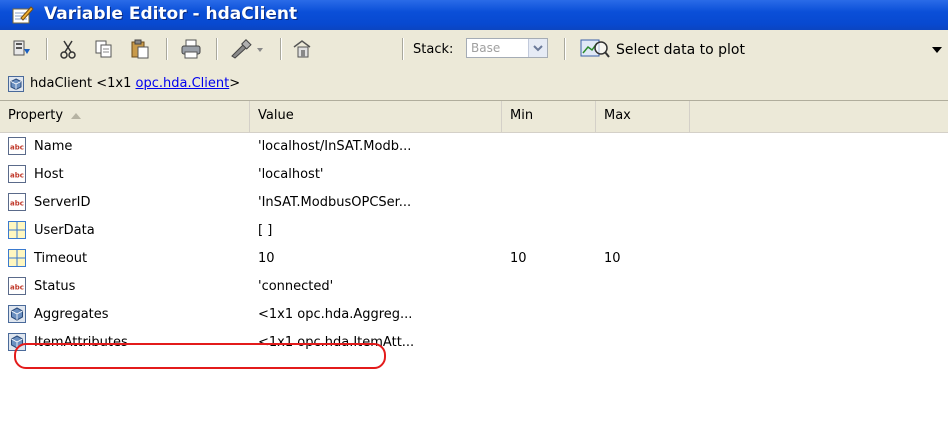  What do you see at coordinates (61, 258) in the screenshot?
I see `property-name: Timeout` at bounding box center [61, 258].